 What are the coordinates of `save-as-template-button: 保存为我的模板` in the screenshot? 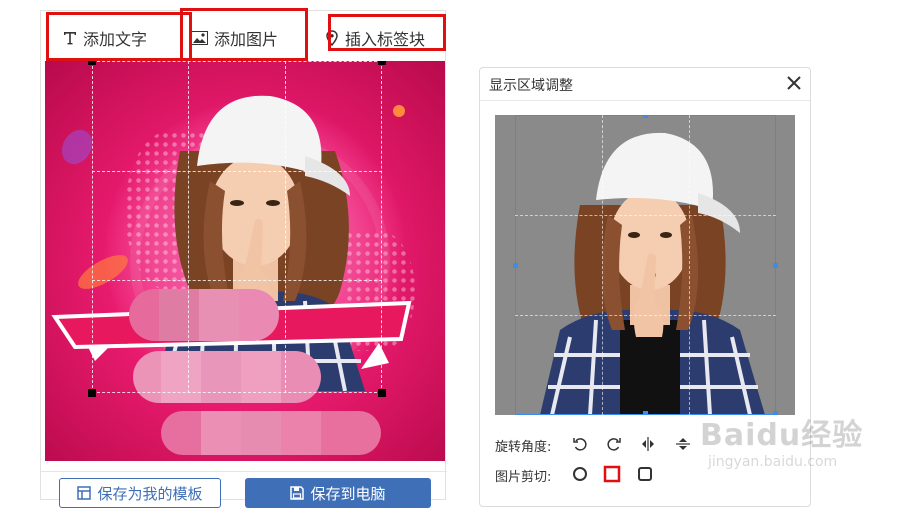 It's located at (140, 493).